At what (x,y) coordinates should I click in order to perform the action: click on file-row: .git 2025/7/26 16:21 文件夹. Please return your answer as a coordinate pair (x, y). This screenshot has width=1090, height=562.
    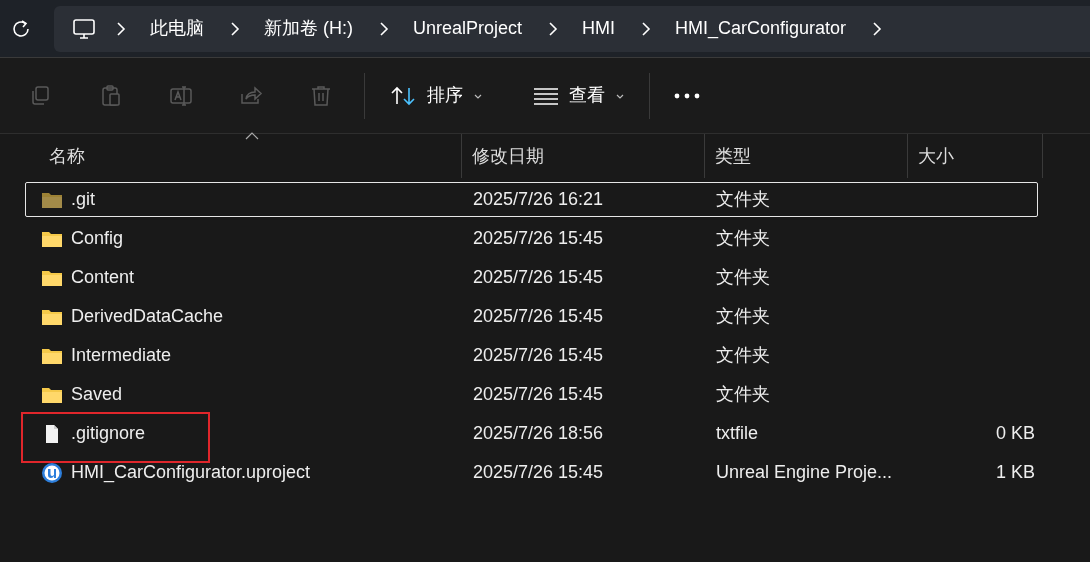
    Looking at the image, I should click on (531, 199).